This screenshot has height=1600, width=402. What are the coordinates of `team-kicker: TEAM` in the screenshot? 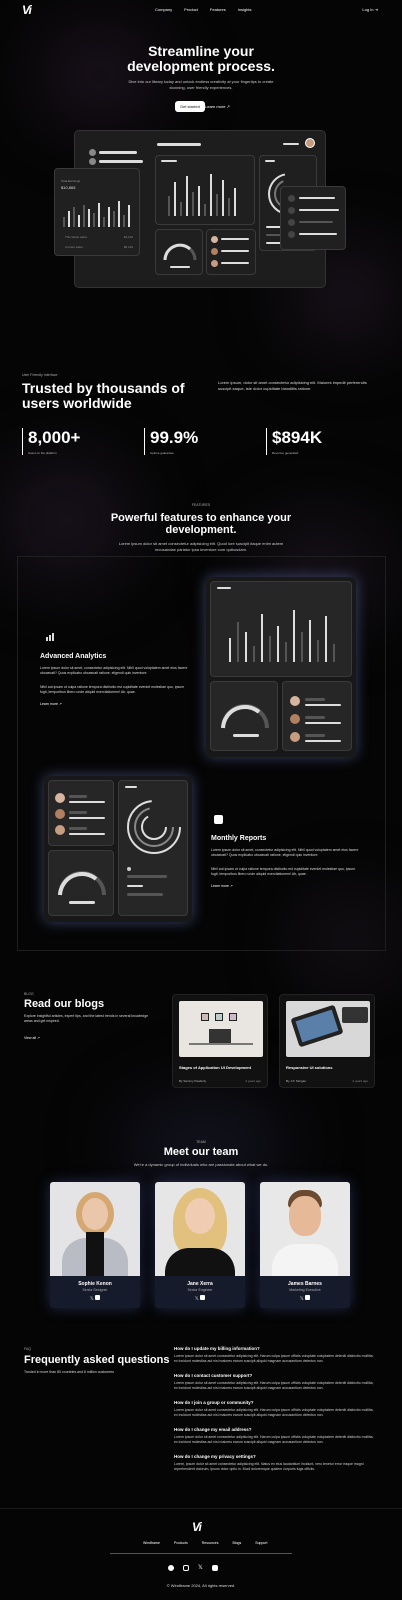 It's located at (201, 1142).